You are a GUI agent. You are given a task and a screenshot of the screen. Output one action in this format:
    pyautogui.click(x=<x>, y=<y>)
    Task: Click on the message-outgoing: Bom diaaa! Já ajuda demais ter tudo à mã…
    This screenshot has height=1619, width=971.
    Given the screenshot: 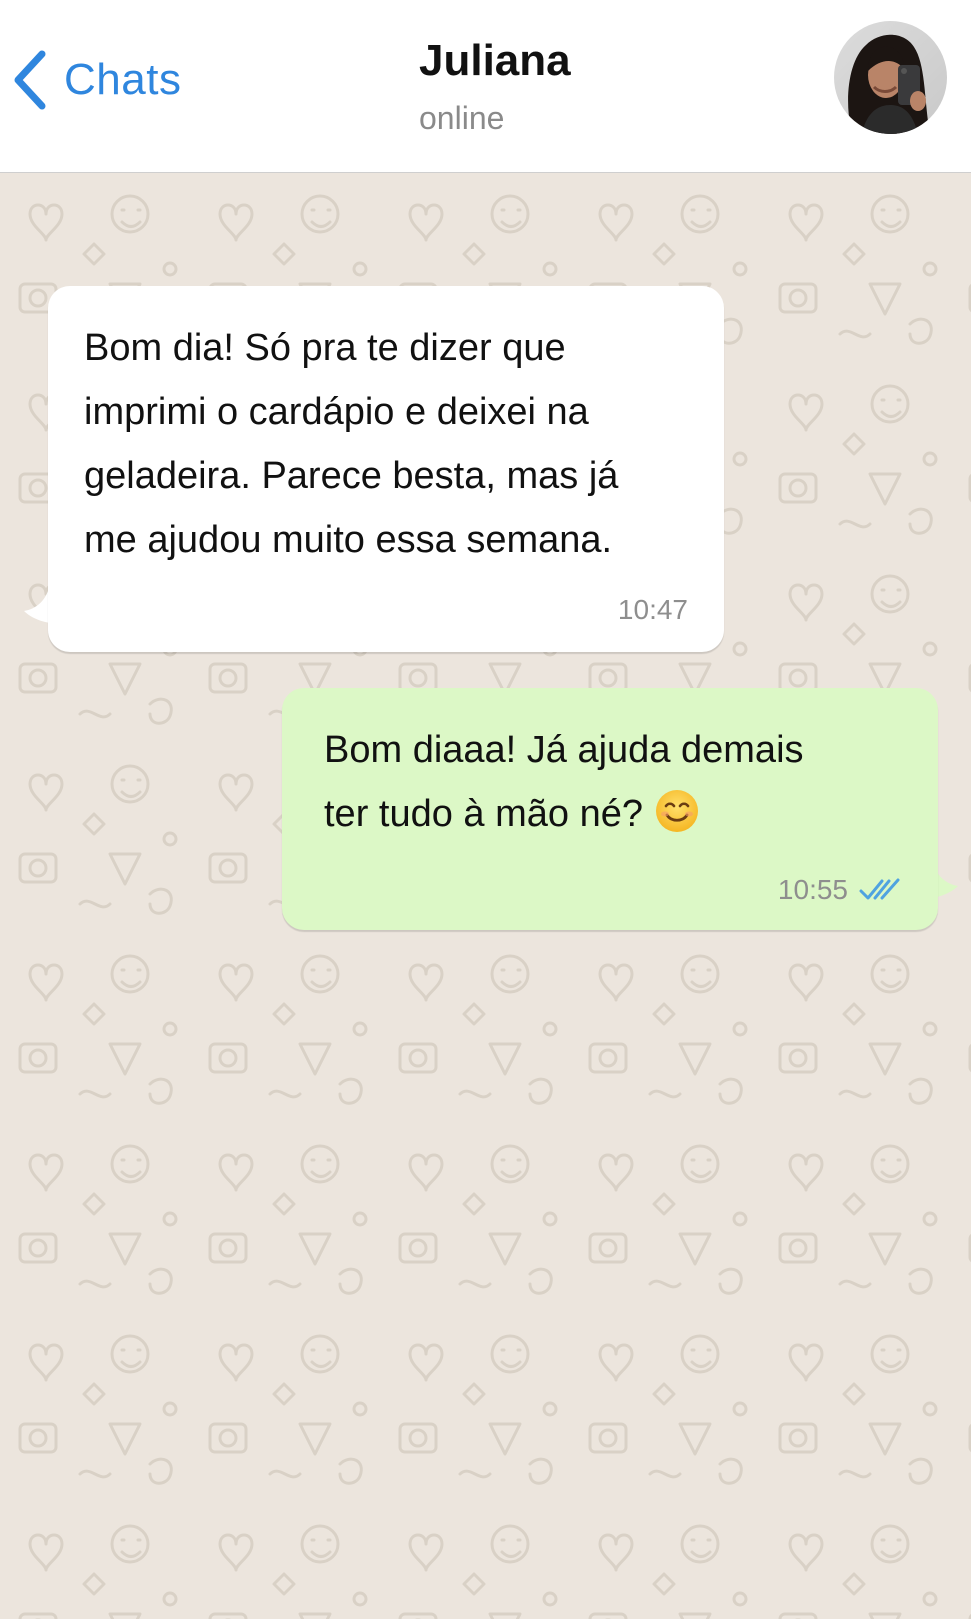 What is the action you would take?
    pyautogui.click(x=610, y=809)
    